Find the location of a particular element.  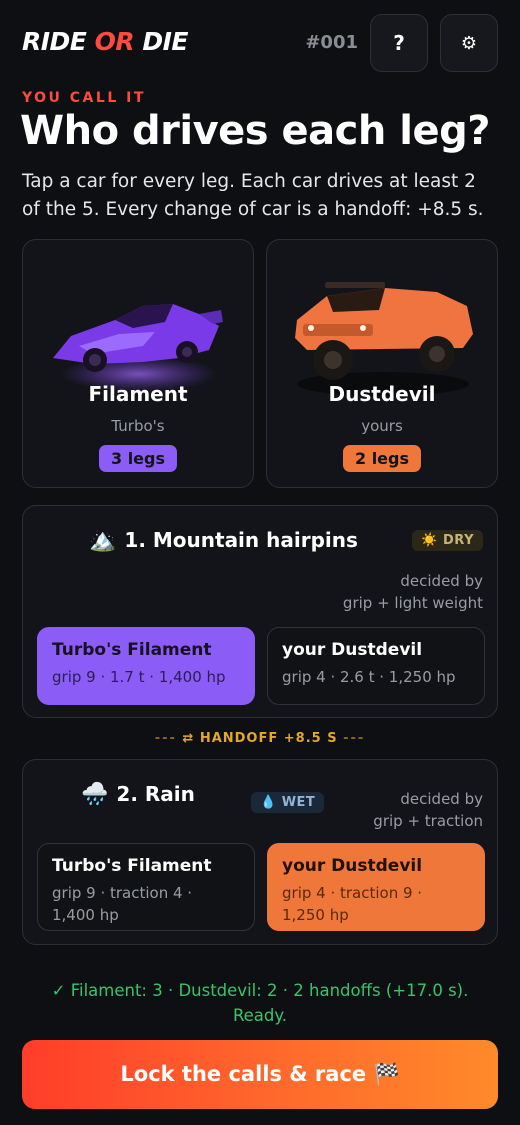

legs-count-badge: 2 legs is located at coordinates (382, 458).